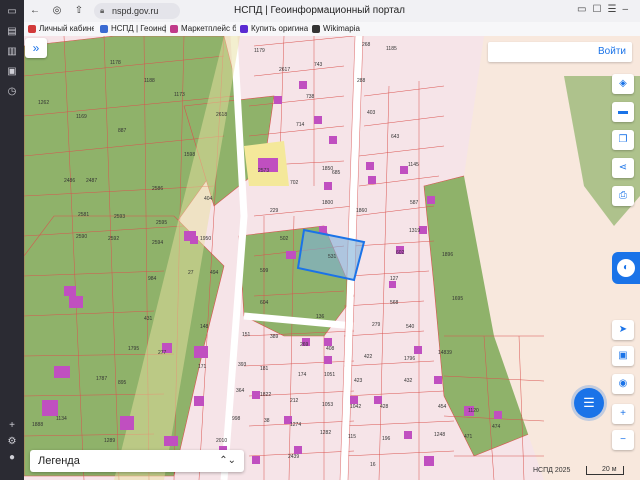  I want to click on parcel-number-label: 1053, so click(327, 405).